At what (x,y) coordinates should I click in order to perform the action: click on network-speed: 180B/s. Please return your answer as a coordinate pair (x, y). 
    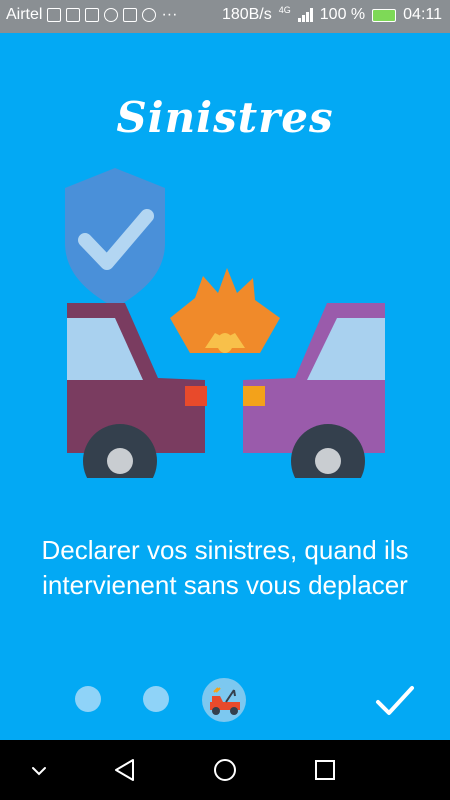
    Looking at the image, I should click on (246, 14).